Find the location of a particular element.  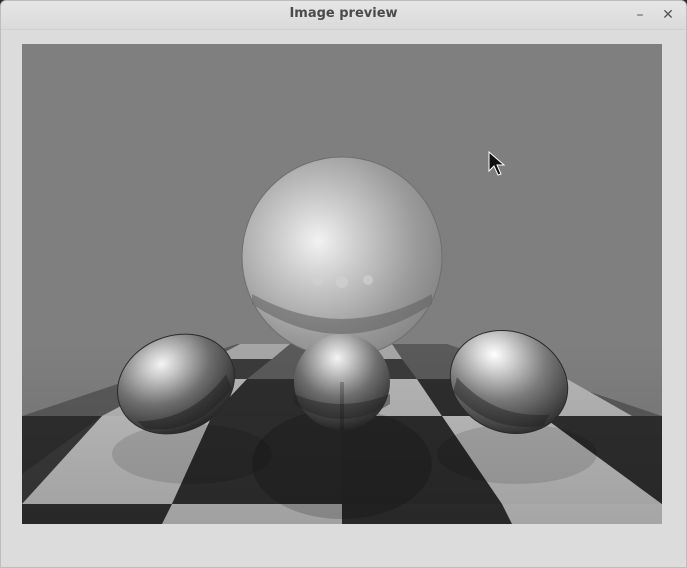

mouse-pointer-icon is located at coordinates (497, 163).